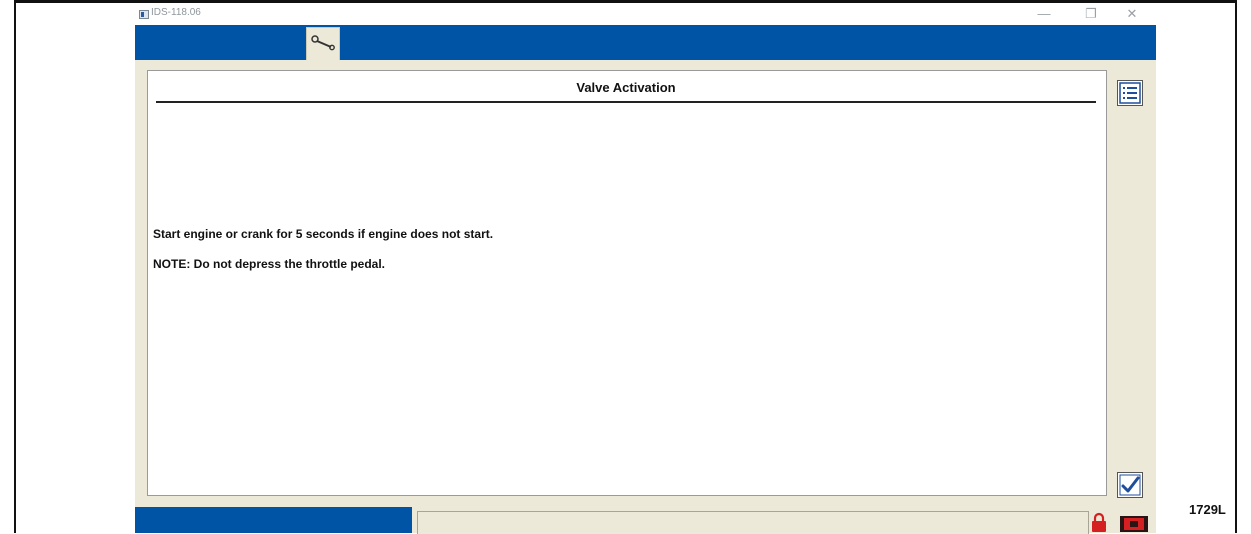 The height and width of the screenshot is (534, 1251). What do you see at coordinates (144, 14) in the screenshot?
I see `app-icon` at bounding box center [144, 14].